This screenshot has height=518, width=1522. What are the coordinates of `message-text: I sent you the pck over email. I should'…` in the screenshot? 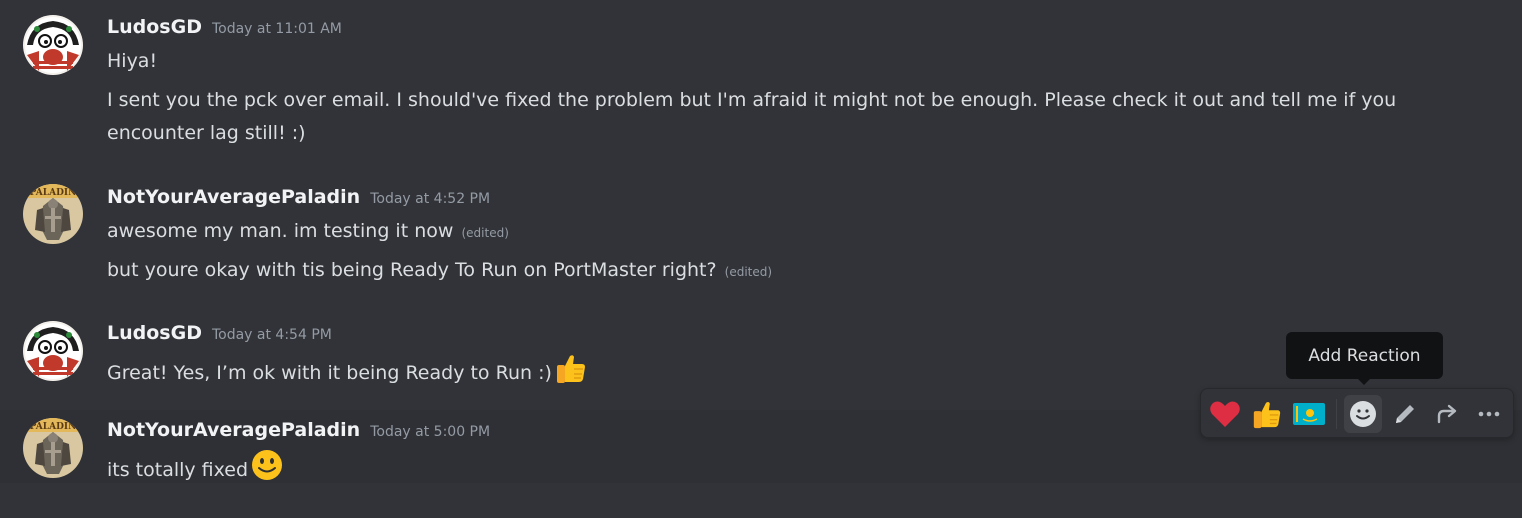 It's located at (752, 100).